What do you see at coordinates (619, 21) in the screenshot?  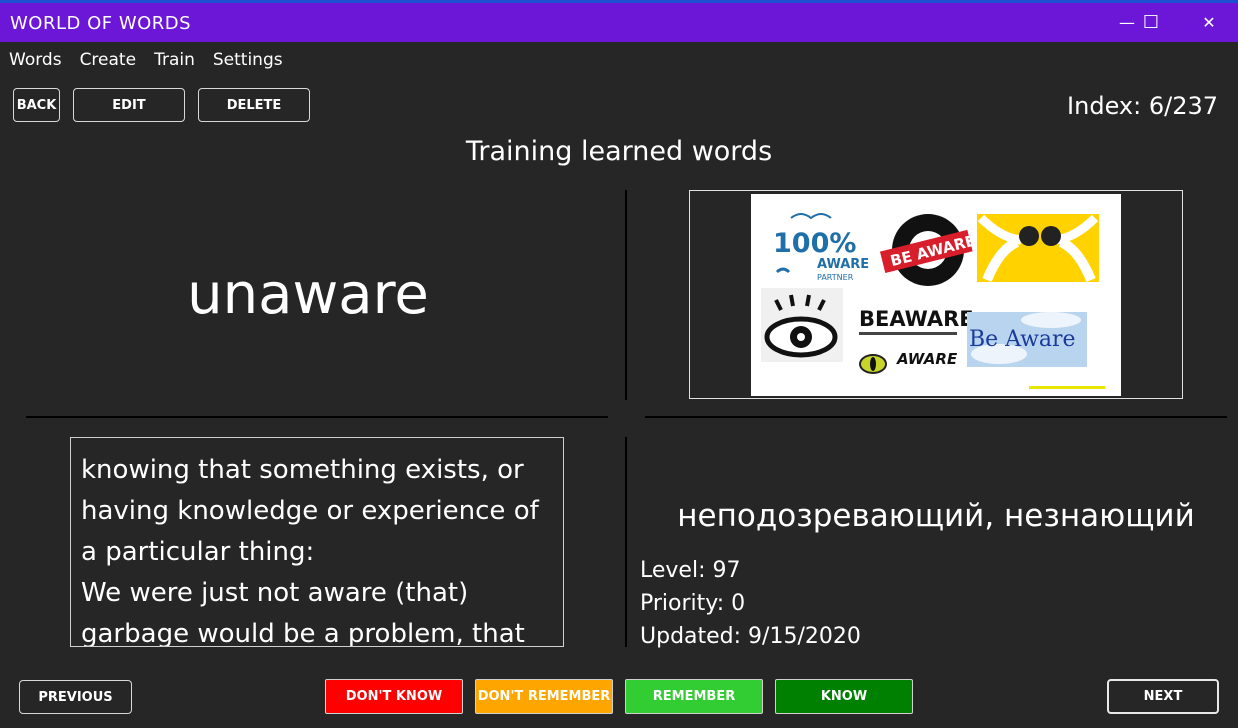 I see `title-bar: WORLD OF WORDS — ☐ ✕` at bounding box center [619, 21].